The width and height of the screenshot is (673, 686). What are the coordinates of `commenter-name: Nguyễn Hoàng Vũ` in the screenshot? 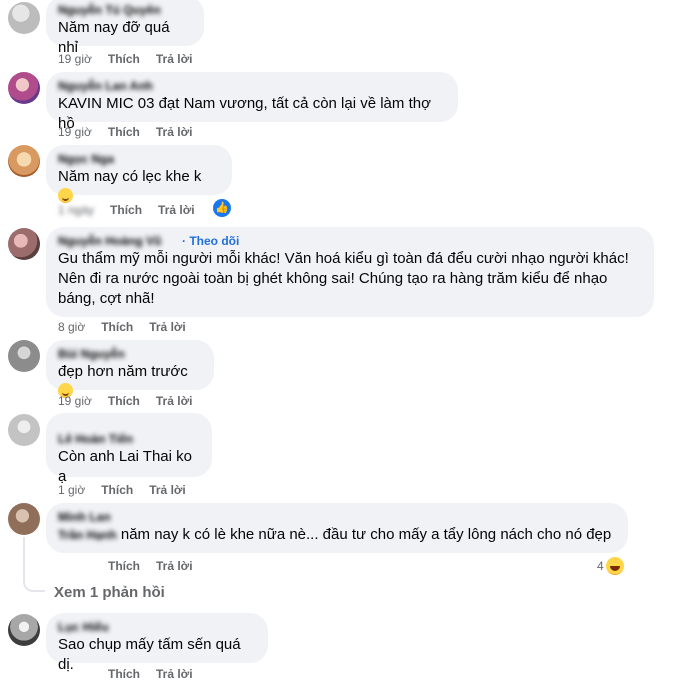 It's located at (117, 241).